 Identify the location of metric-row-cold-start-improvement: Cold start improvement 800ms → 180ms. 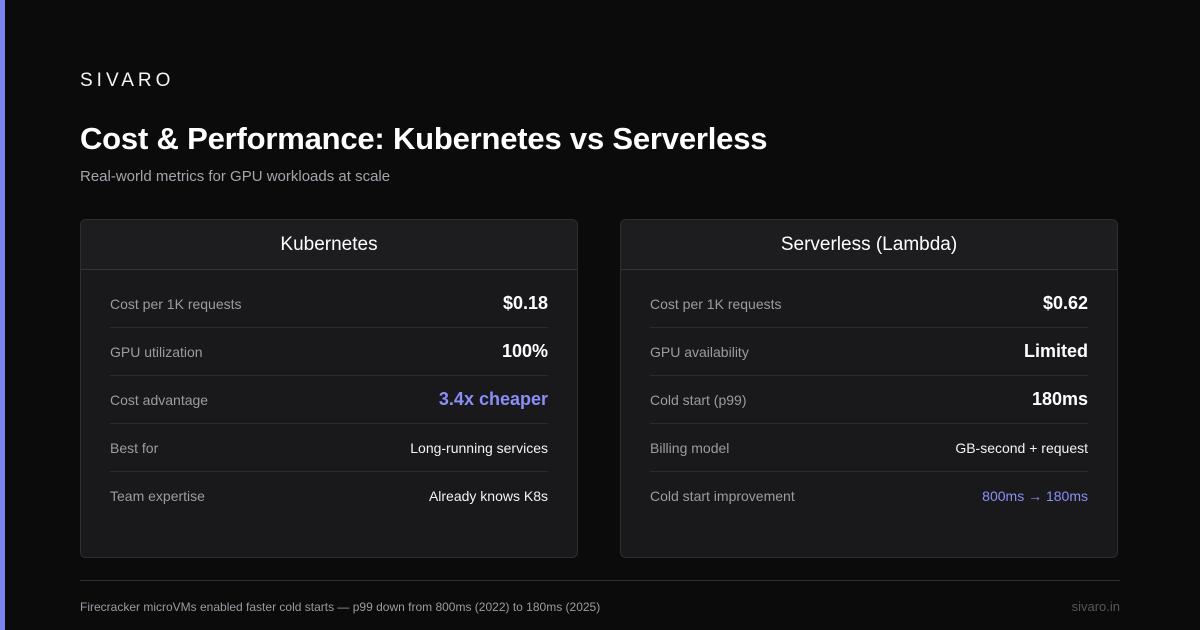
(869, 496).